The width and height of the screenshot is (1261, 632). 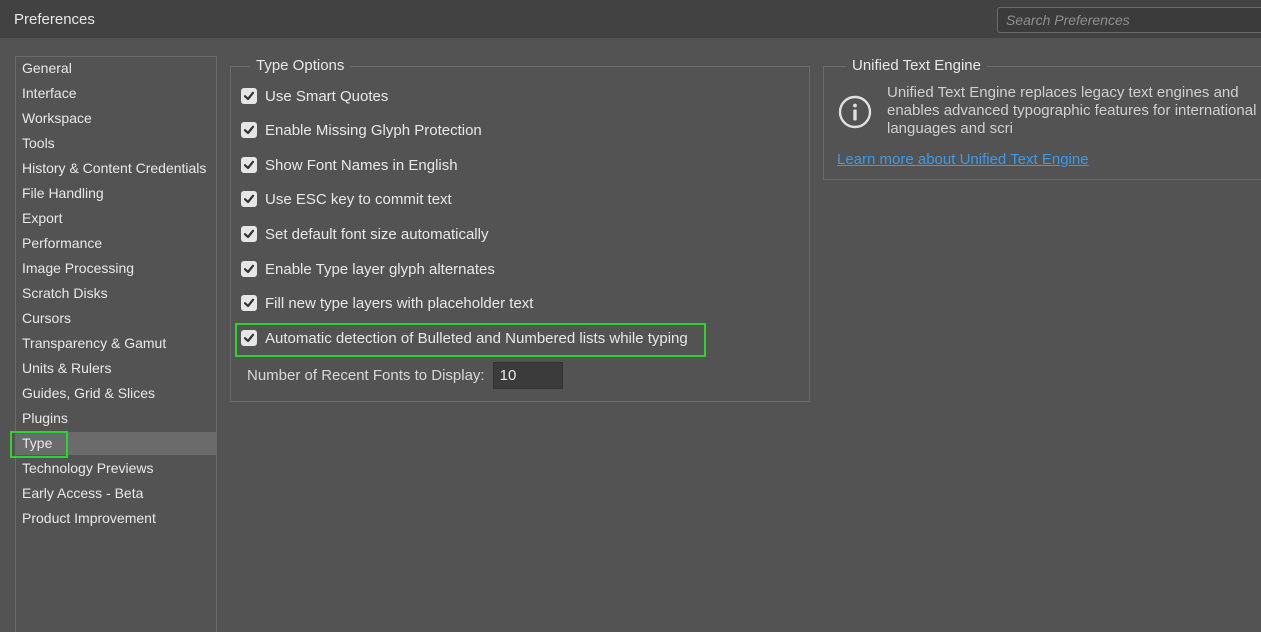 What do you see at coordinates (630, 19) in the screenshot?
I see `title-bar: Preferences` at bounding box center [630, 19].